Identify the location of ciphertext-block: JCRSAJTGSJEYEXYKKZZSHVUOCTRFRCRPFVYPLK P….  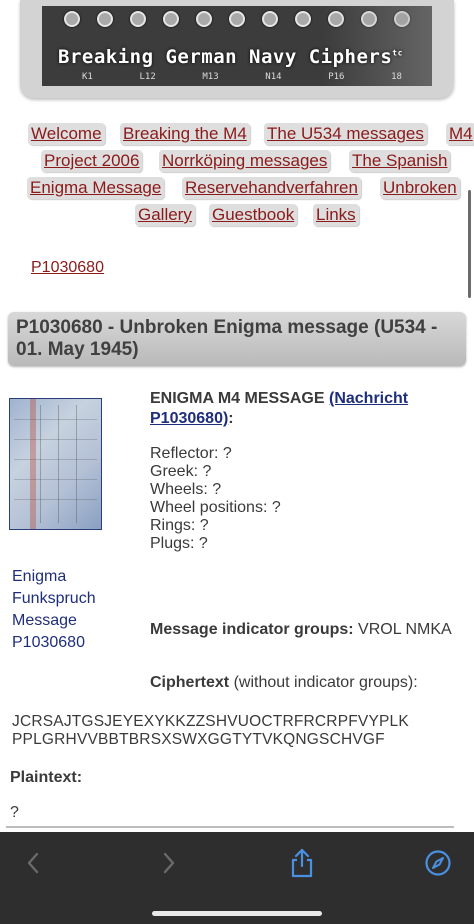
(238, 731).